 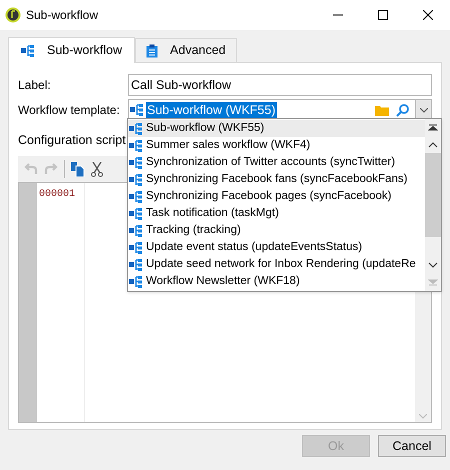 I want to click on section-label: Configuration script, so click(x=72, y=140).